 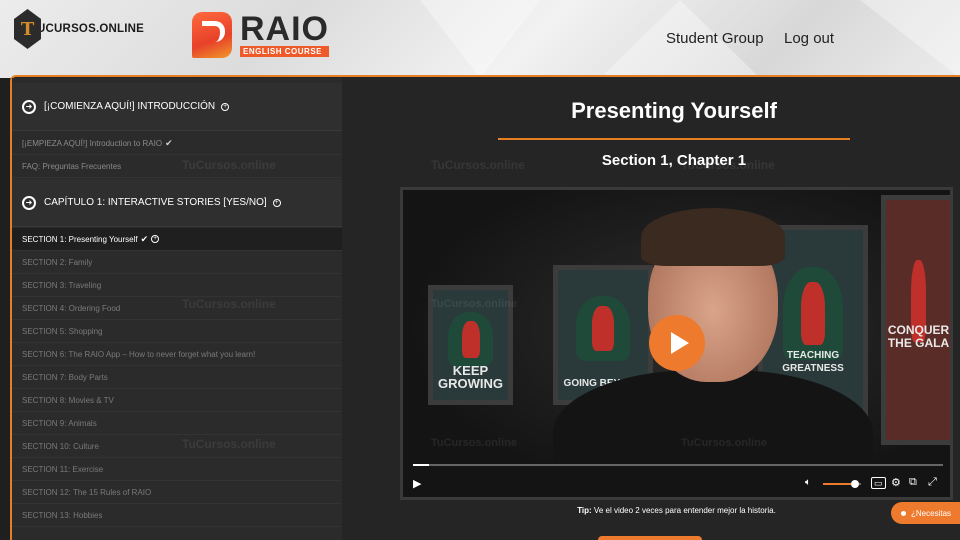 I want to click on lesson-item: SECTION 7: Body Parts, so click(x=177, y=377).